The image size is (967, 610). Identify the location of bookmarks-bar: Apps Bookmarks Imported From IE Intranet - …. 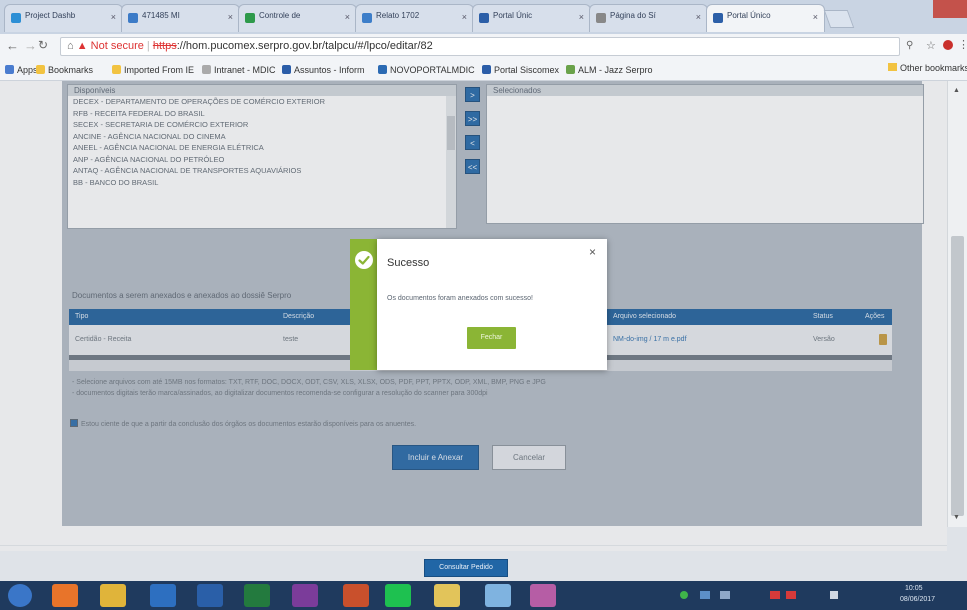
(483, 70).